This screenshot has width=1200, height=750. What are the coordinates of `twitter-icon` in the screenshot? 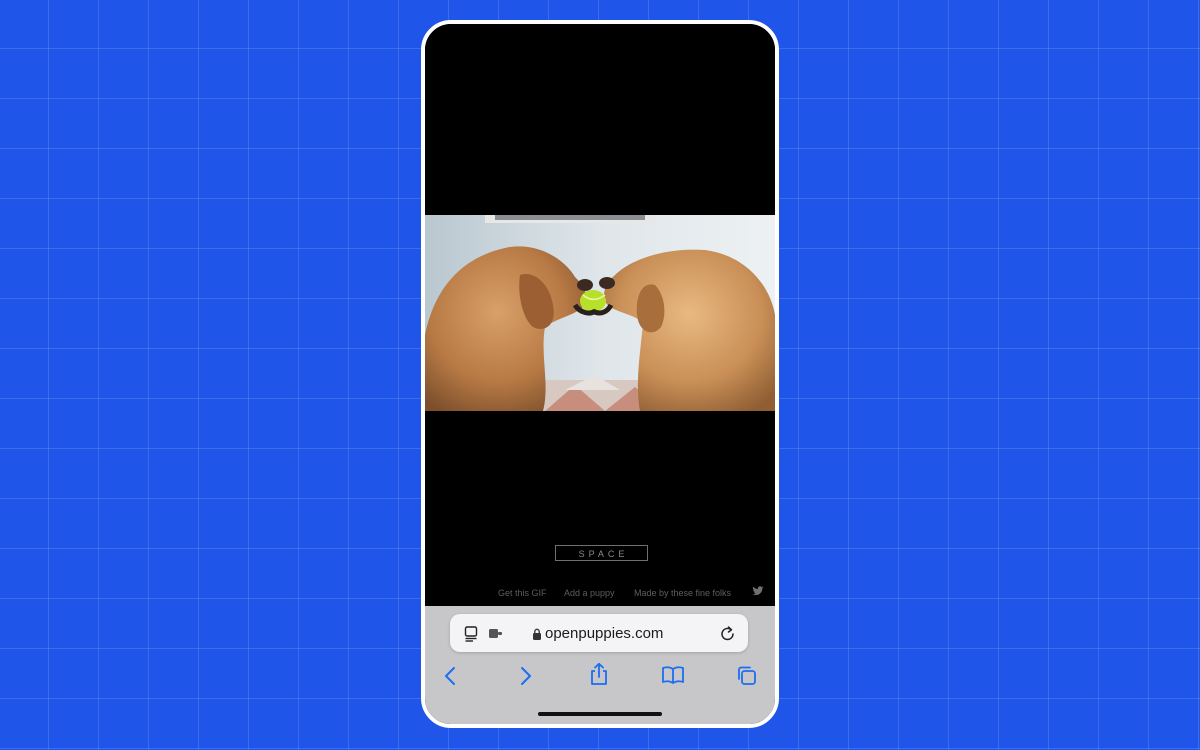 It's located at (758, 591).